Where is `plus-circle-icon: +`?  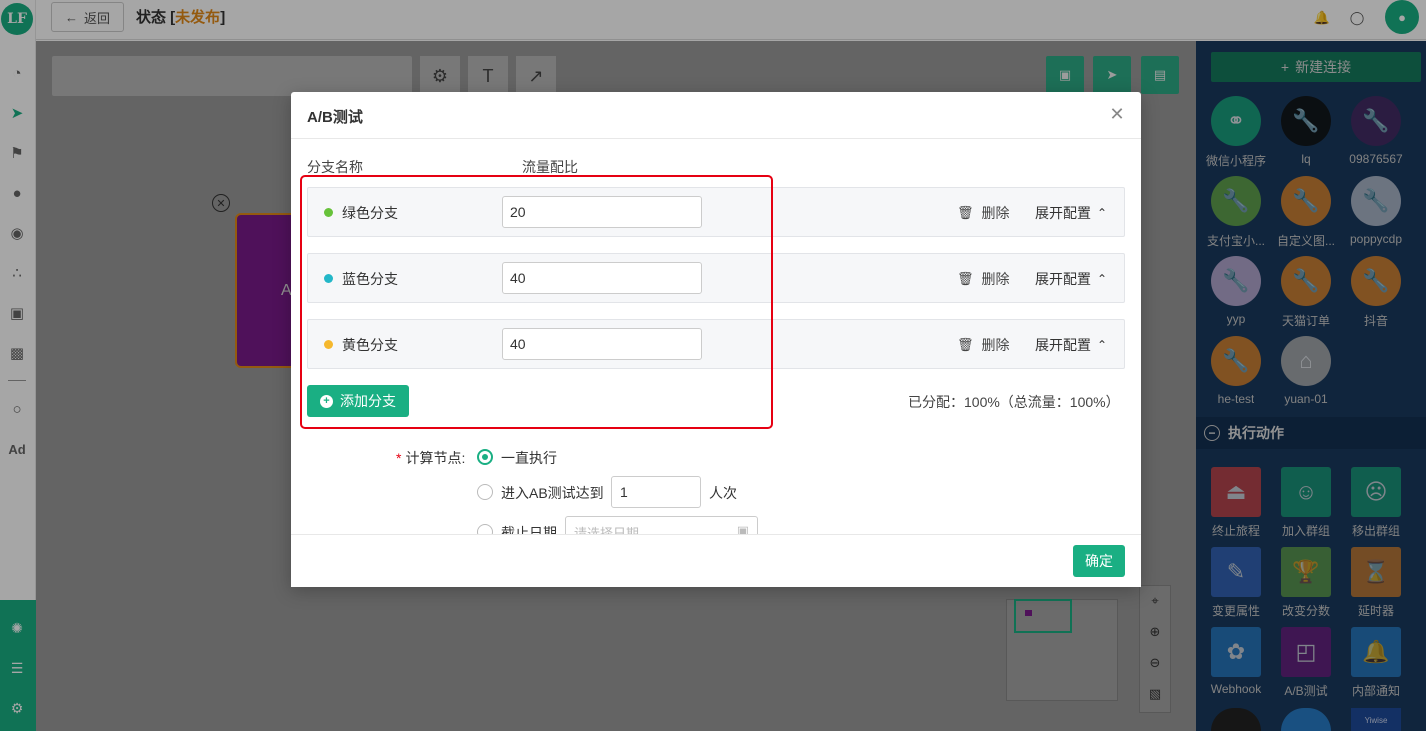
plus-circle-icon: + is located at coordinates (326, 401).